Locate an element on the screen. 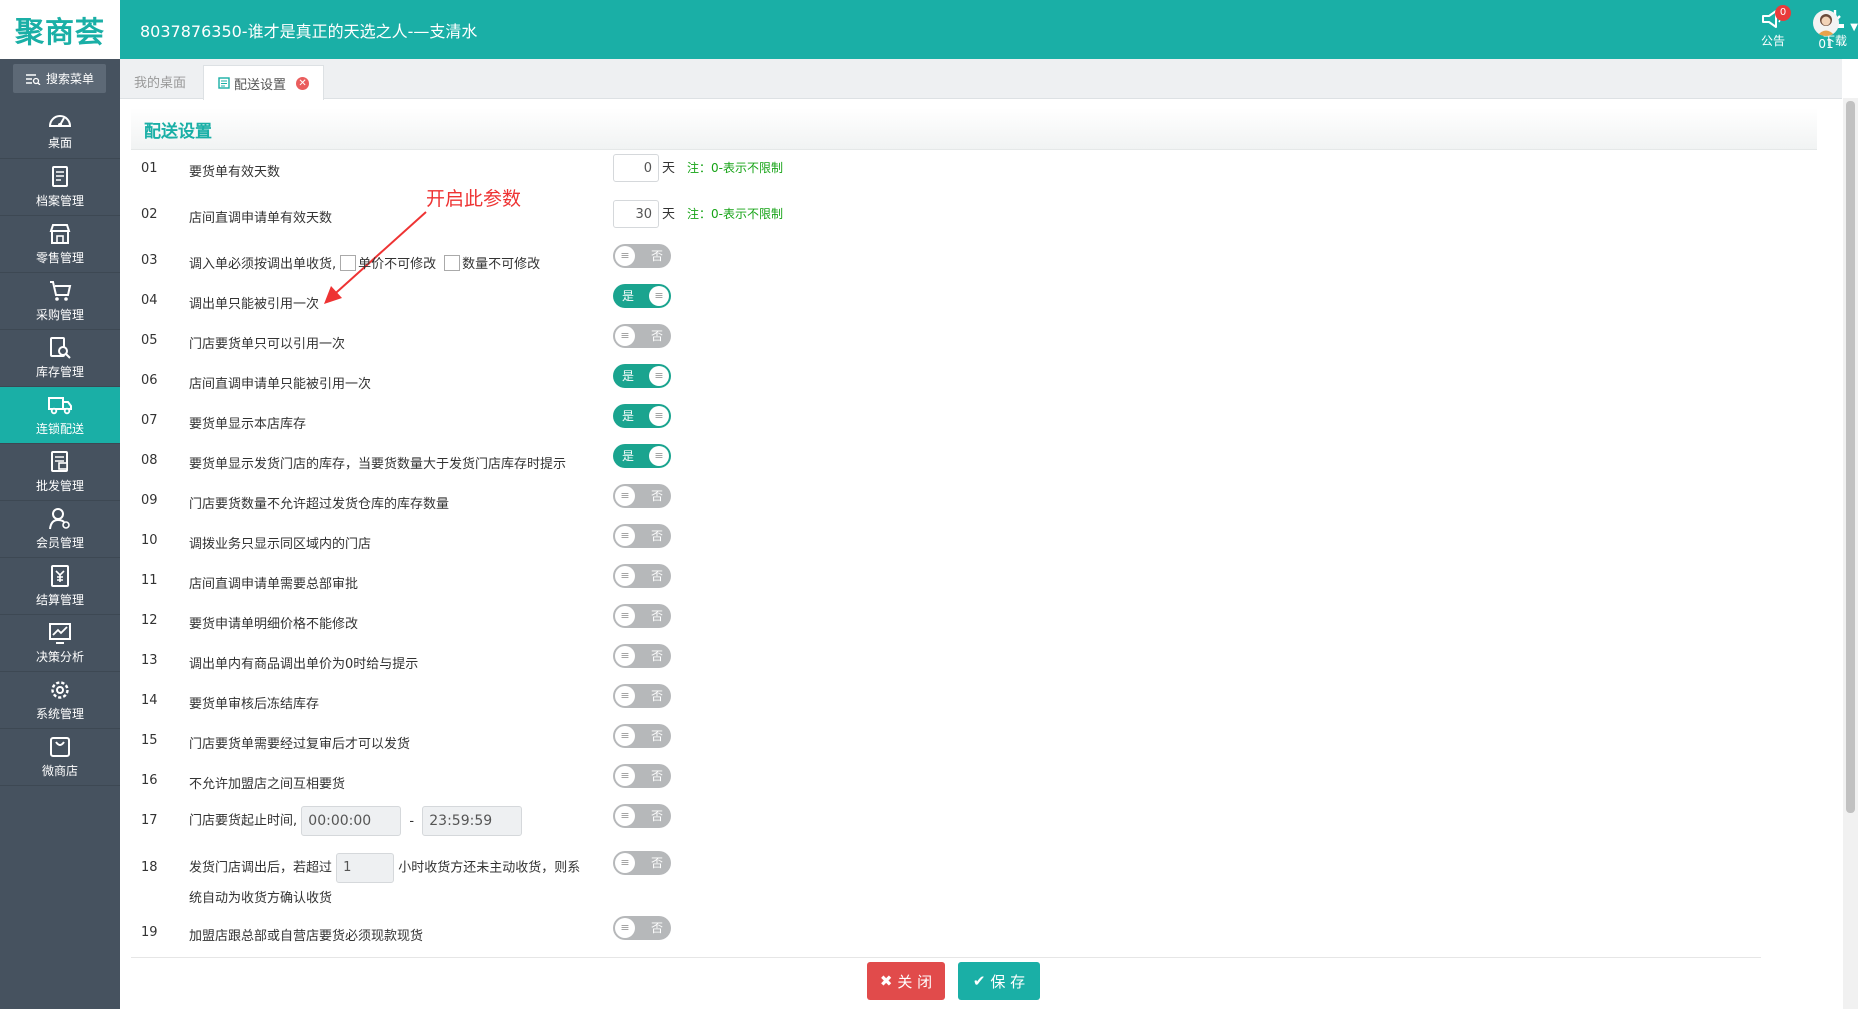 Image resolution: width=1858 pixels, height=1009 pixels. hours-input: 1 is located at coordinates (365, 868).